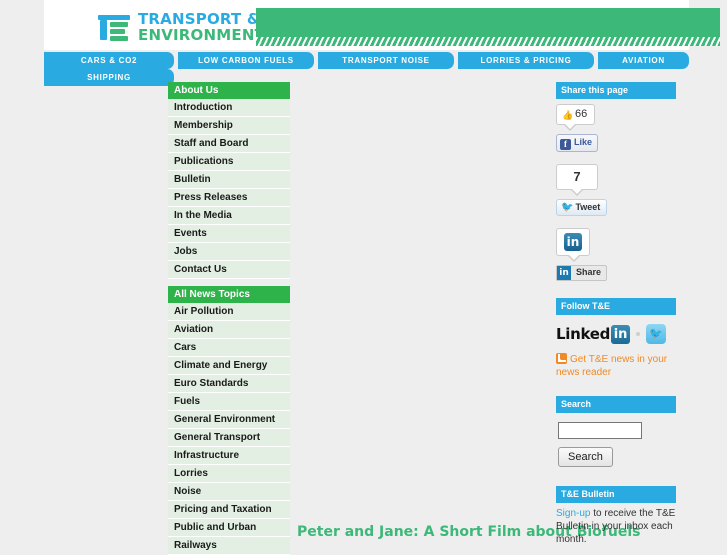  Describe the element at coordinates (567, 114) in the screenshot. I see `thumbs-up-icon` at that location.